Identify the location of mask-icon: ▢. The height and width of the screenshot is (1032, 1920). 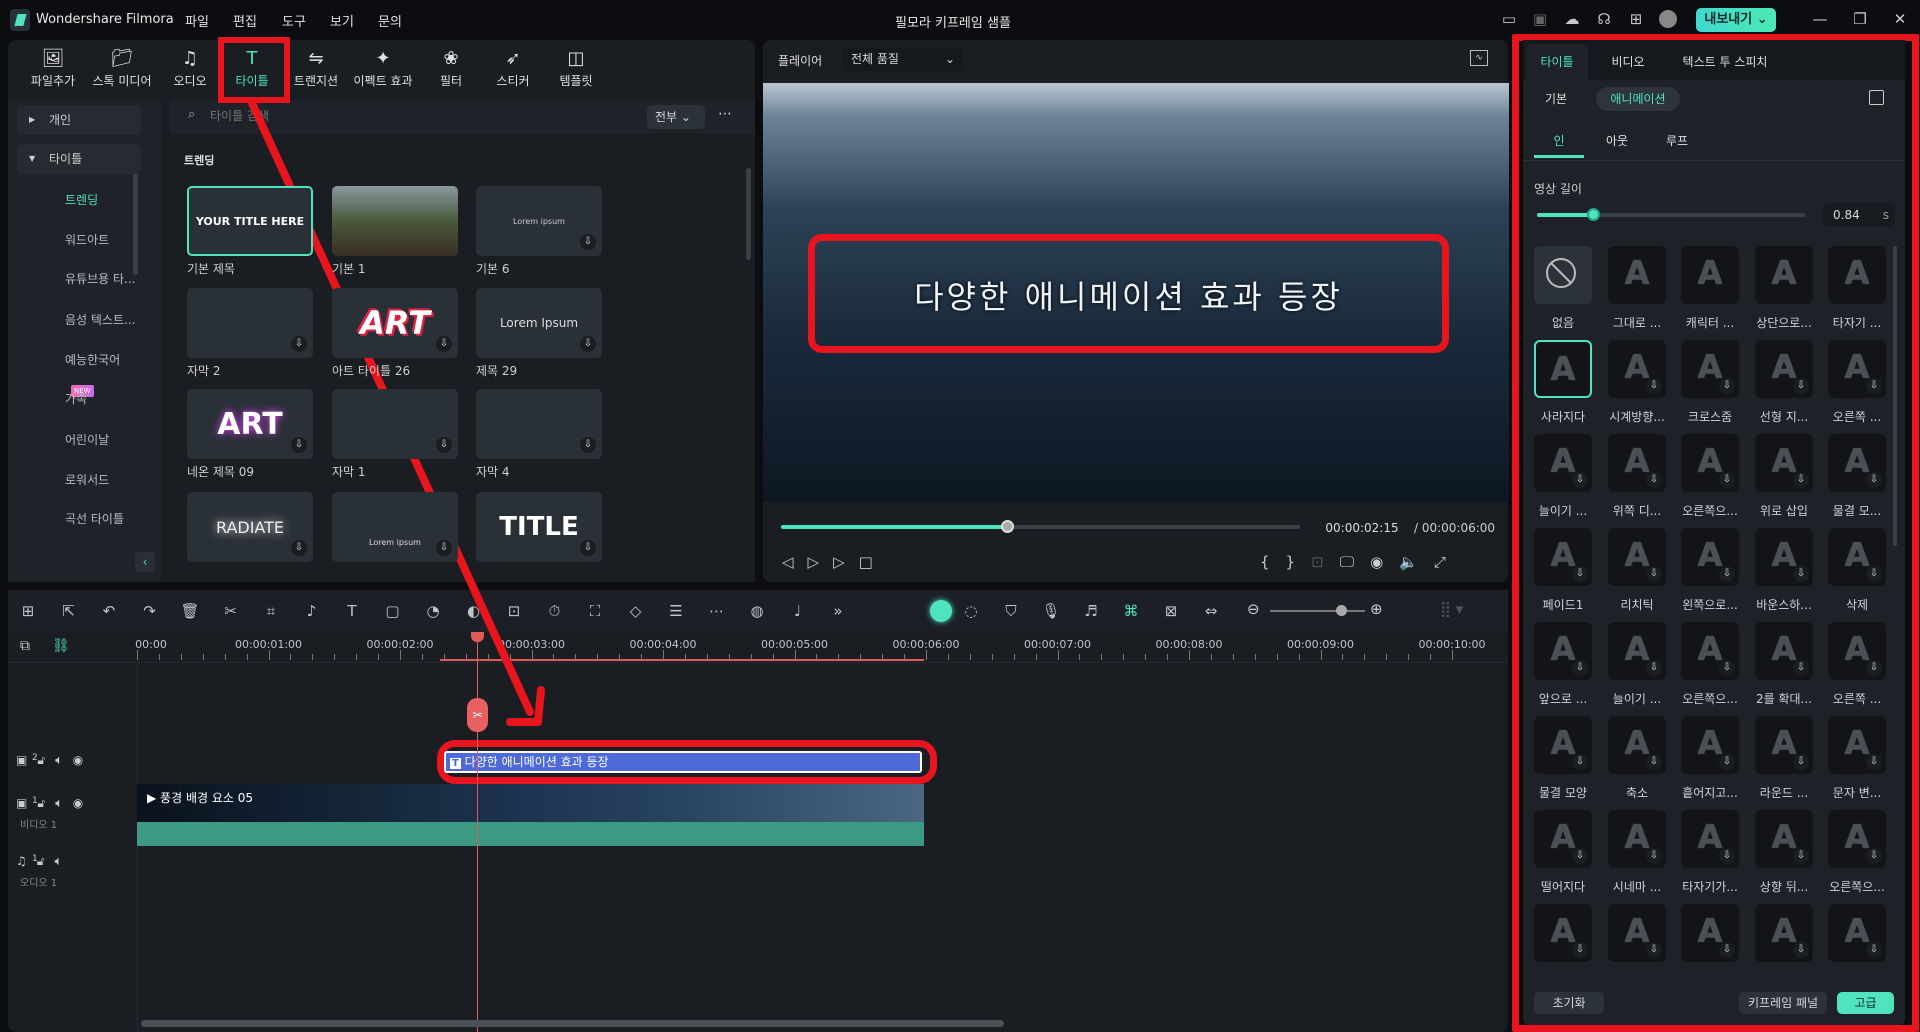
(393, 611).